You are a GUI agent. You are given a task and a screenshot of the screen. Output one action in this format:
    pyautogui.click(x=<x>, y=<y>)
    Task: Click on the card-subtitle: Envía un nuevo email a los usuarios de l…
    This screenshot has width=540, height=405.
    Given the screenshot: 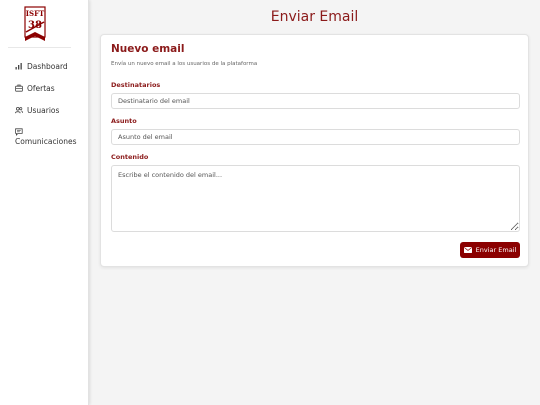 What is the action you would take?
    pyautogui.click(x=184, y=64)
    